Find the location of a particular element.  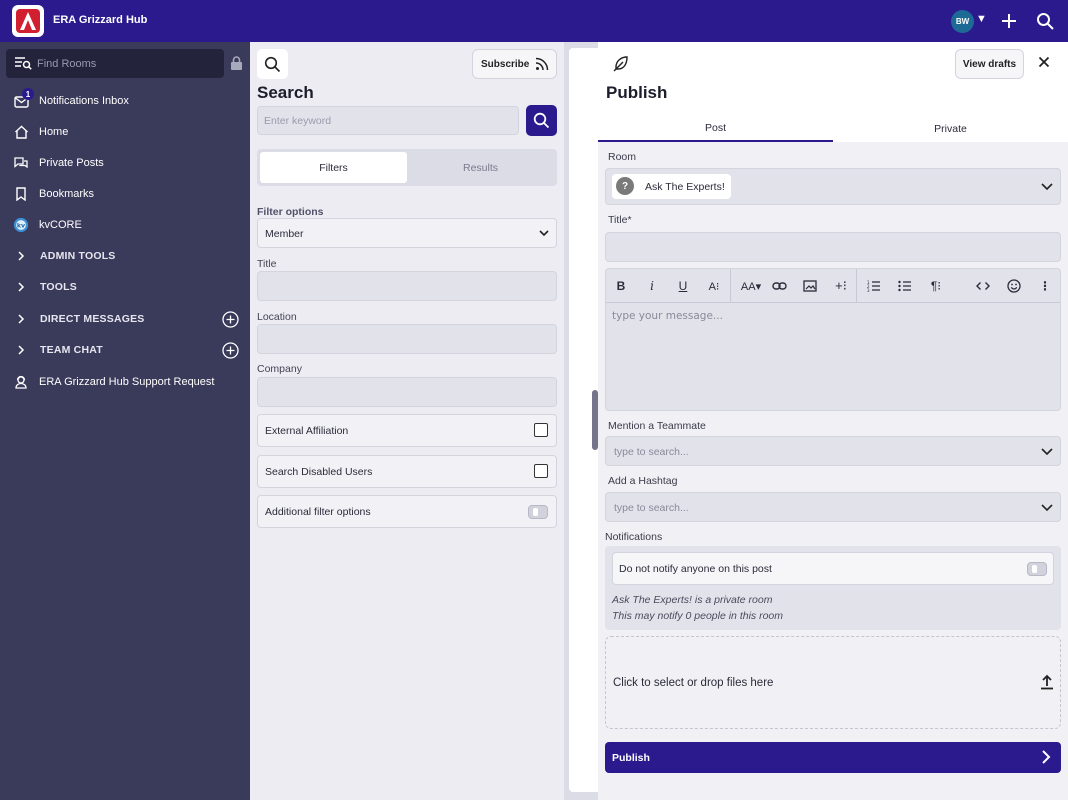

more-options-icon: ⋮ is located at coordinates (1045, 286).